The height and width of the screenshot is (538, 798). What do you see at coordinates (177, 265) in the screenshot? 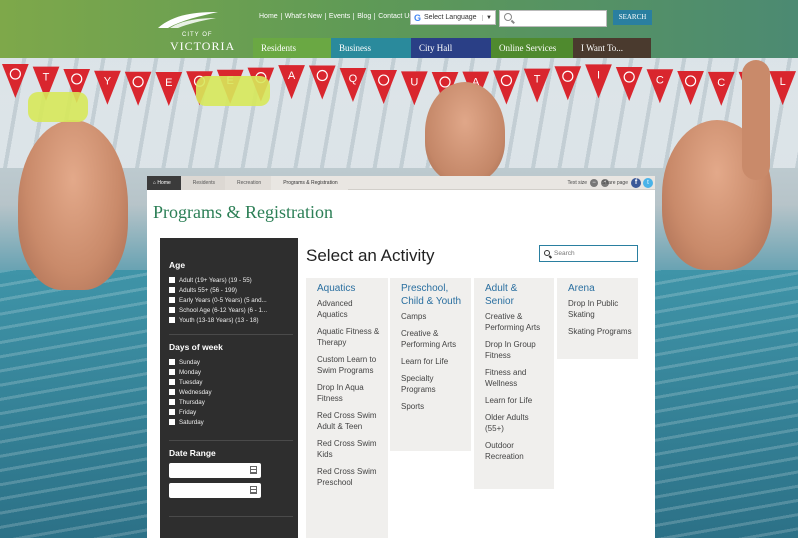
I see `filter-age-heading: Age` at bounding box center [177, 265].